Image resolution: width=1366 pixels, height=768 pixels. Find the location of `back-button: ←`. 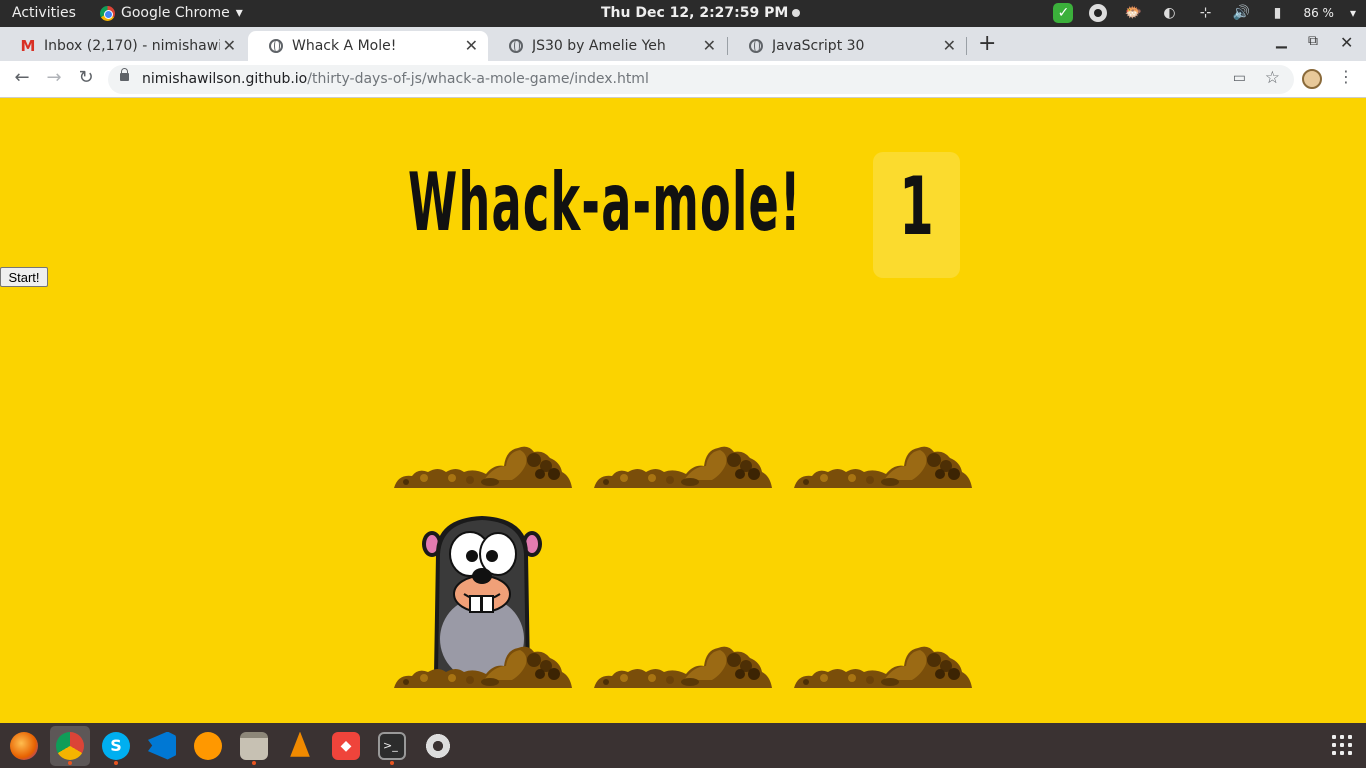

back-button: ← is located at coordinates (22, 77).